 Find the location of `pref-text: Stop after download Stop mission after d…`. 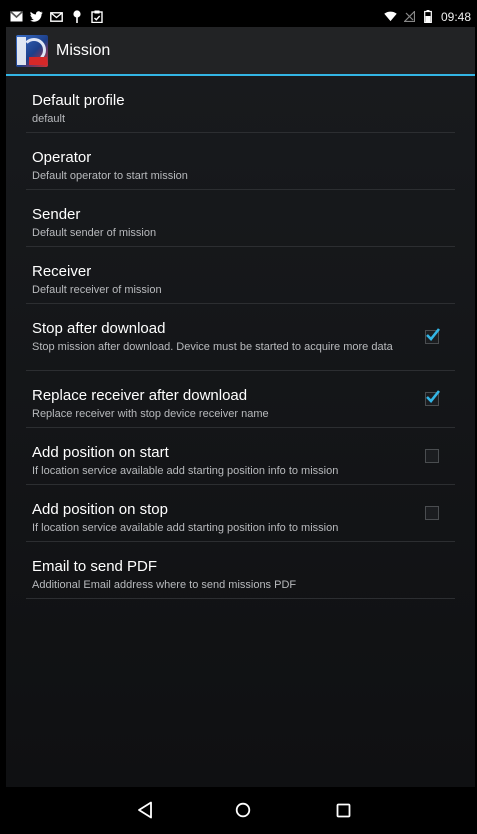

pref-text: Stop after download Stop mission after d… is located at coordinates (215, 337).